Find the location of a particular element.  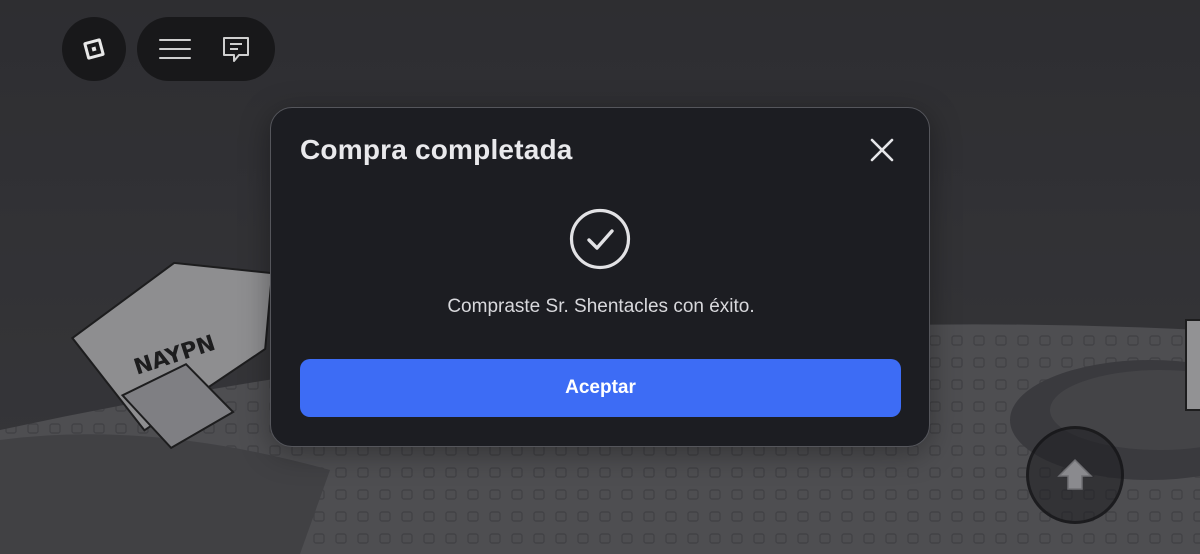

purchase-message: Compraste Sr. Shentacles con éxito. is located at coordinates (601, 306).